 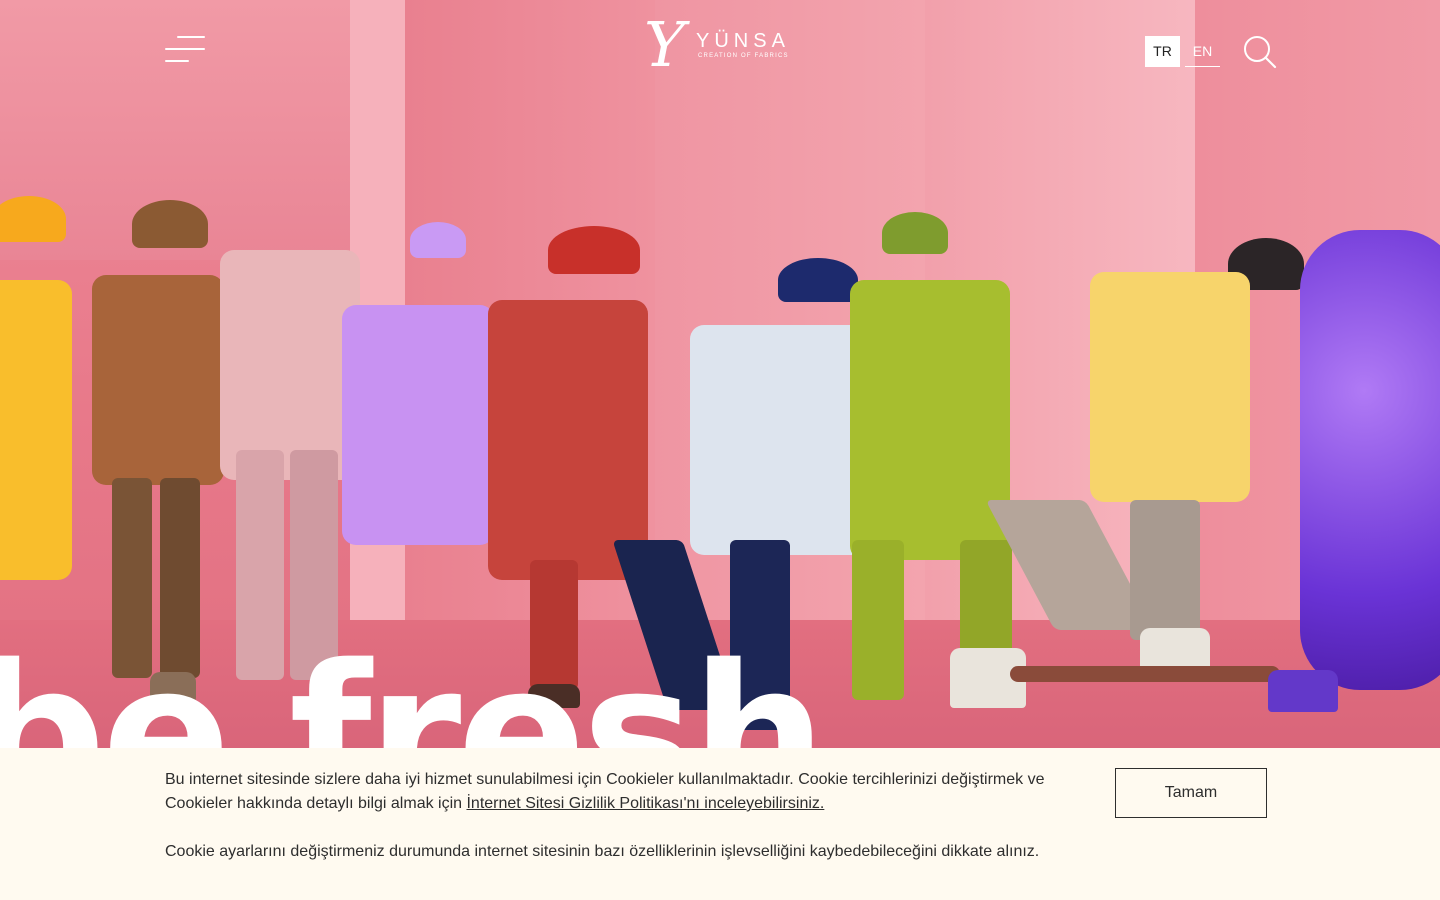 I want to click on search-icon, so click(x=1260, y=52).